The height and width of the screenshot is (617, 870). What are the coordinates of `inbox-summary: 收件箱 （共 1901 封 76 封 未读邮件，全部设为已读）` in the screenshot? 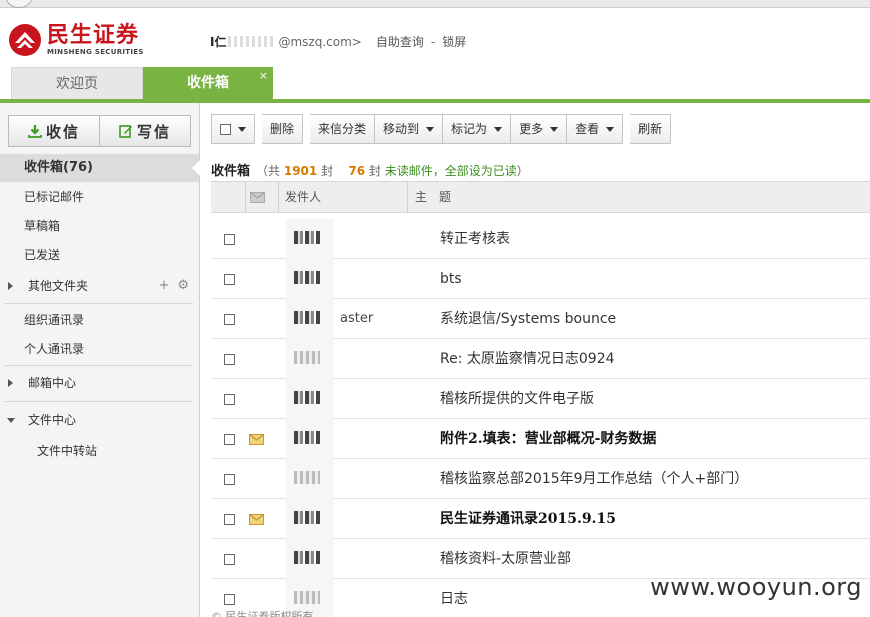 It's located at (370, 169).